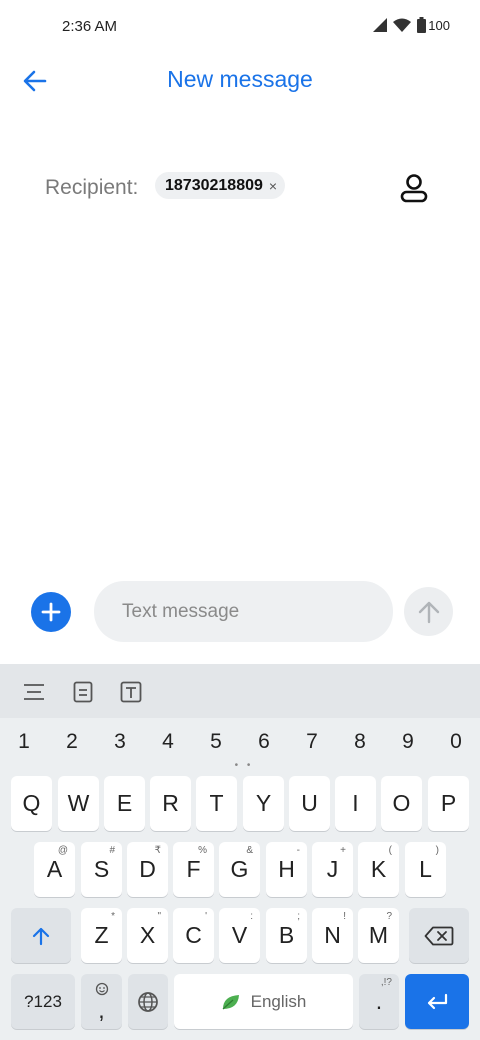 The image size is (480, 1040). I want to click on key-label: S, so click(101, 869).